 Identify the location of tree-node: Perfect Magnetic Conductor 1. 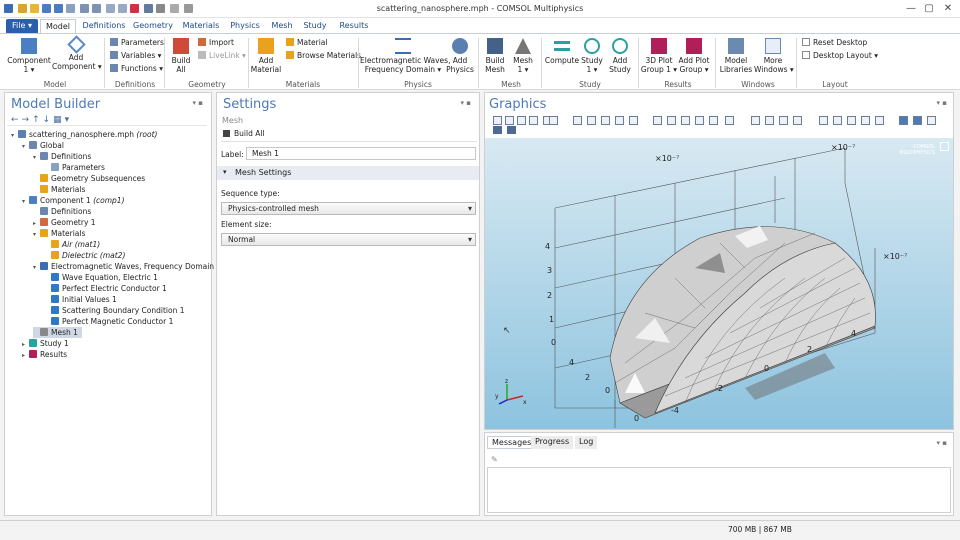
(108, 321).